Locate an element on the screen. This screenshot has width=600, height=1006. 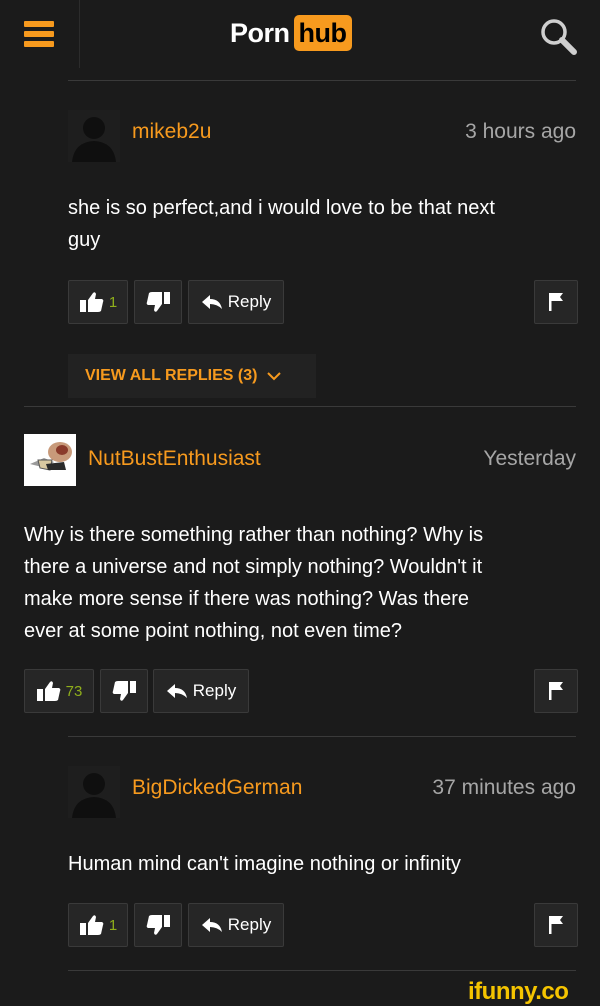
view-all-replies-button: VIEW ALL REPLIES (3) is located at coordinates (192, 376).